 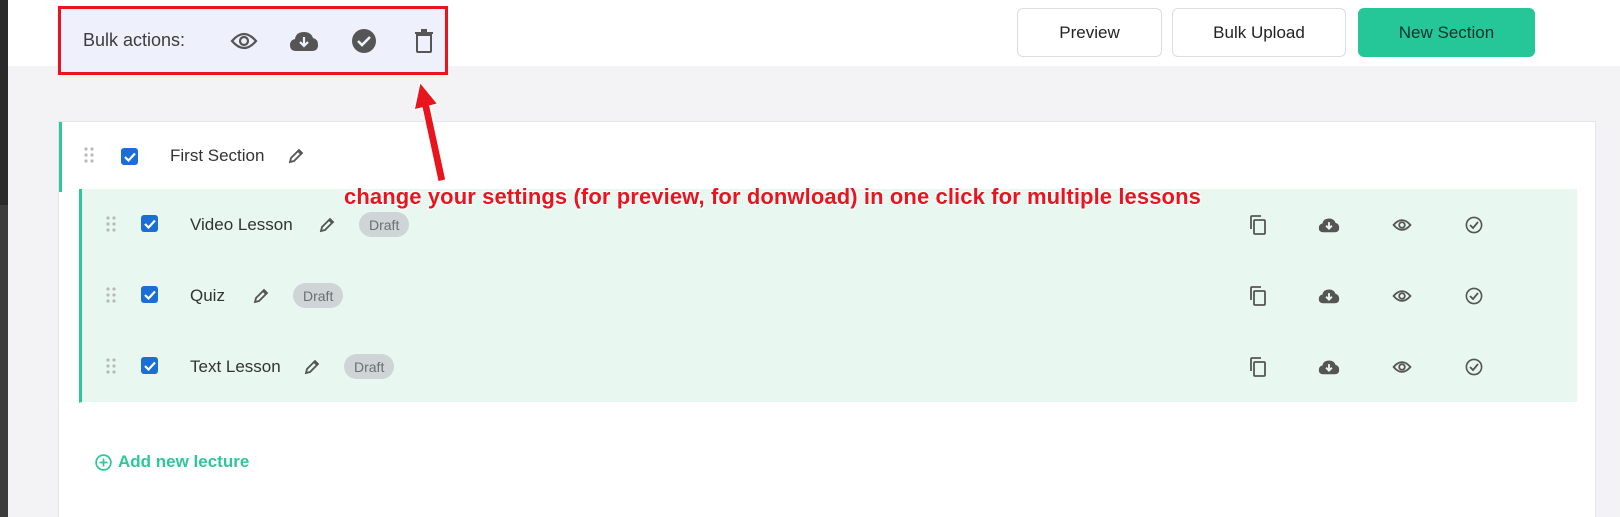 I want to click on add-new-lecture-link: Add new lecture, so click(x=172, y=462).